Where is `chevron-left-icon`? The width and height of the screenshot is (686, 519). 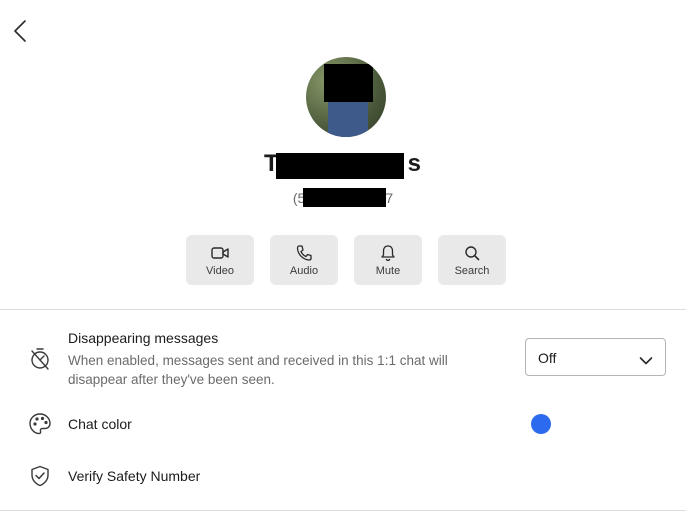
chevron-left-icon is located at coordinates (20, 31).